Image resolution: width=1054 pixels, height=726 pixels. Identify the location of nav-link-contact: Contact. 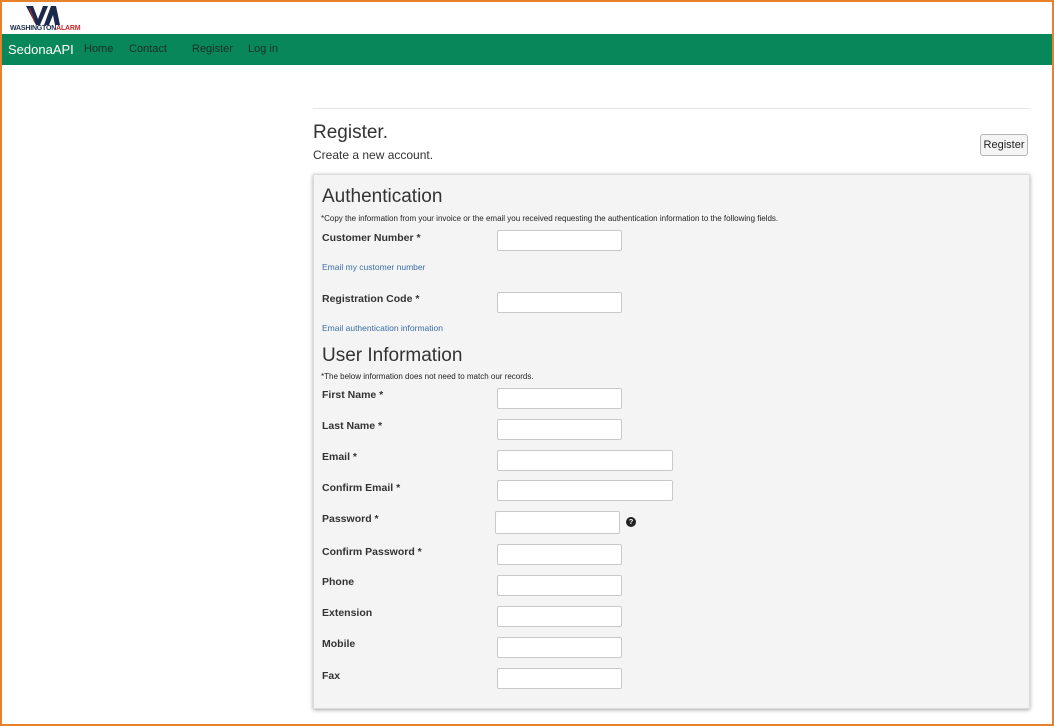
(148, 49).